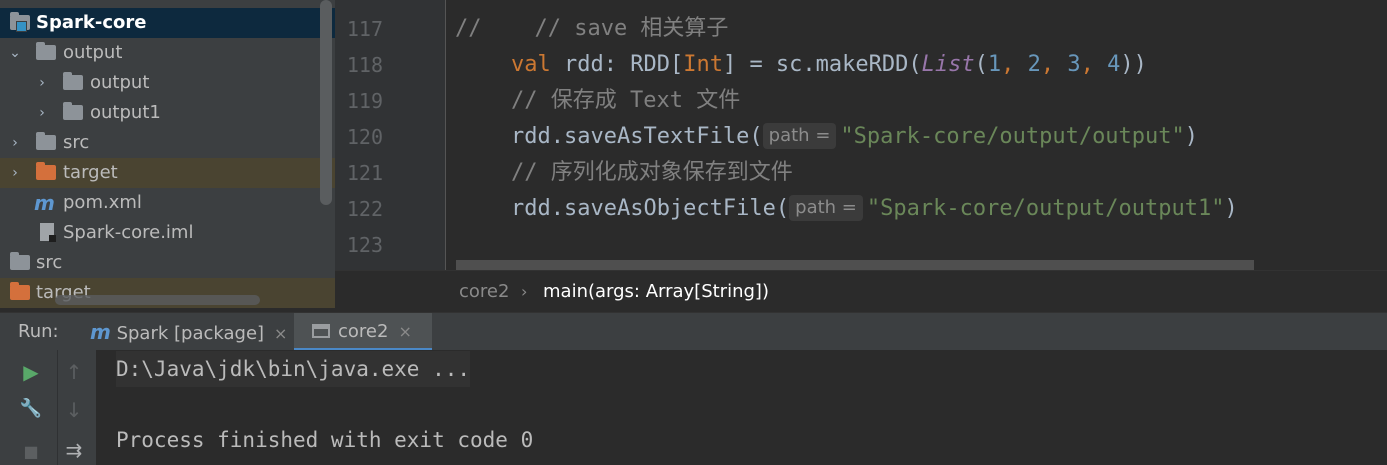  What do you see at coordinates (637, 136) in the screenshot?
I see `code-token: rdd.saveAsTextFile(` at bounding box center [637, 136].